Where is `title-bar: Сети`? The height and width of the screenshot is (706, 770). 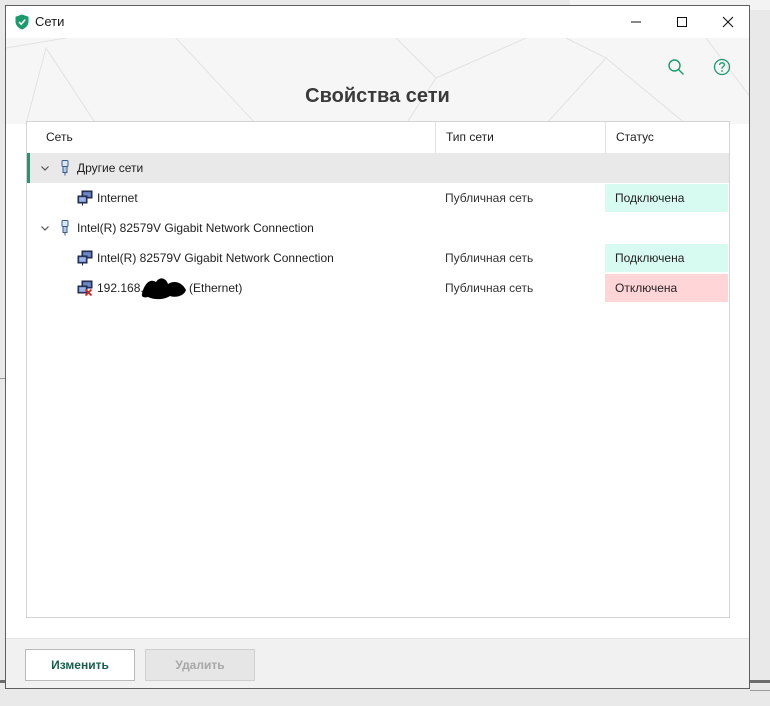 title-bar: Сети is located at coordinates (377, 22).